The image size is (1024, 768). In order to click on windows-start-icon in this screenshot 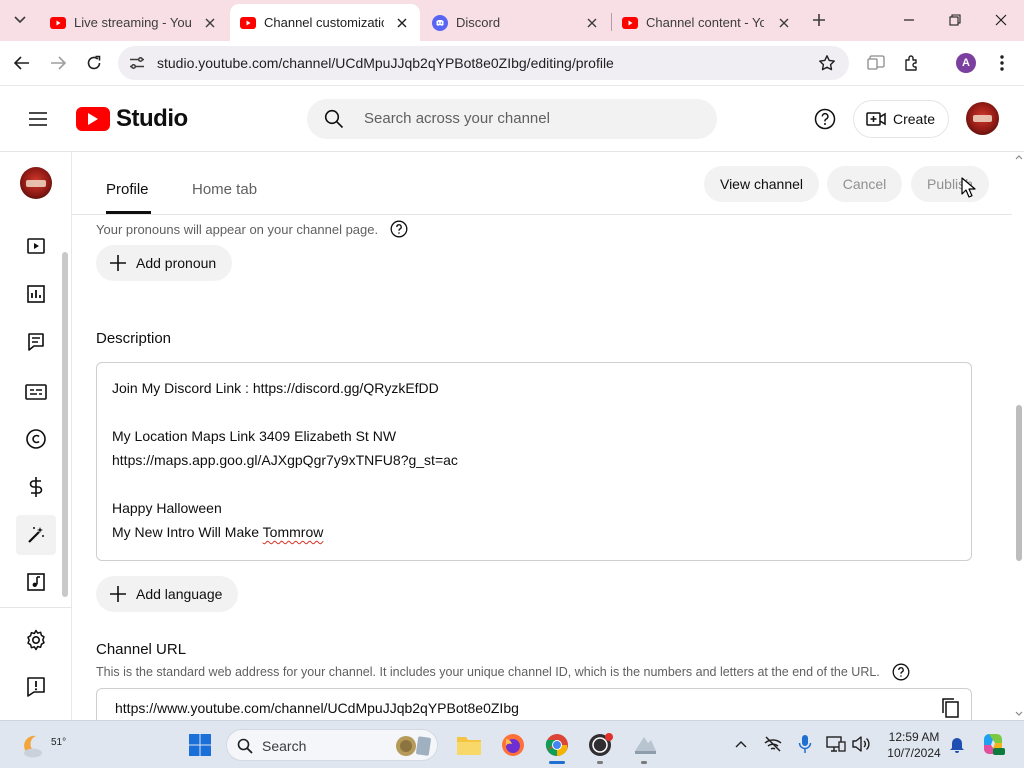, I will do `click(200, 745)`.